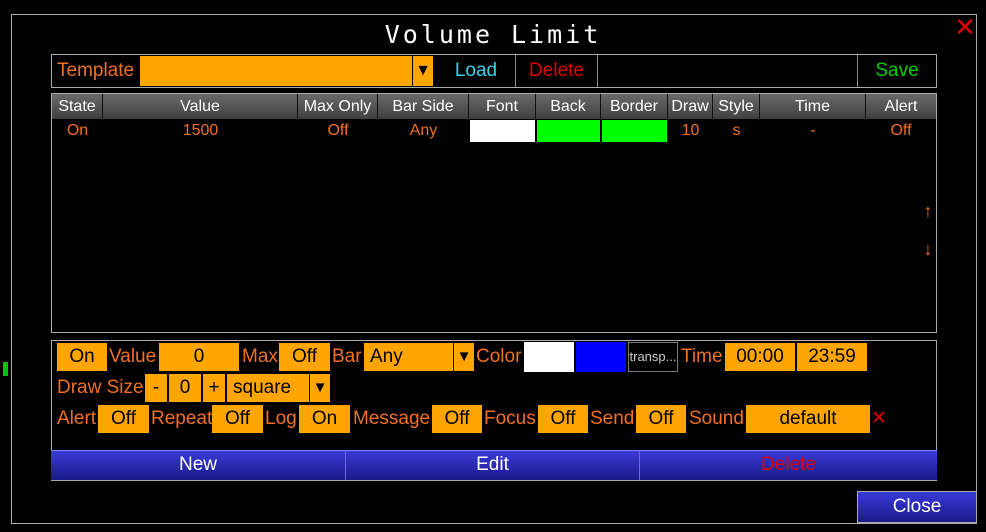  I want to click on value-input: 0, so click(199, 357).